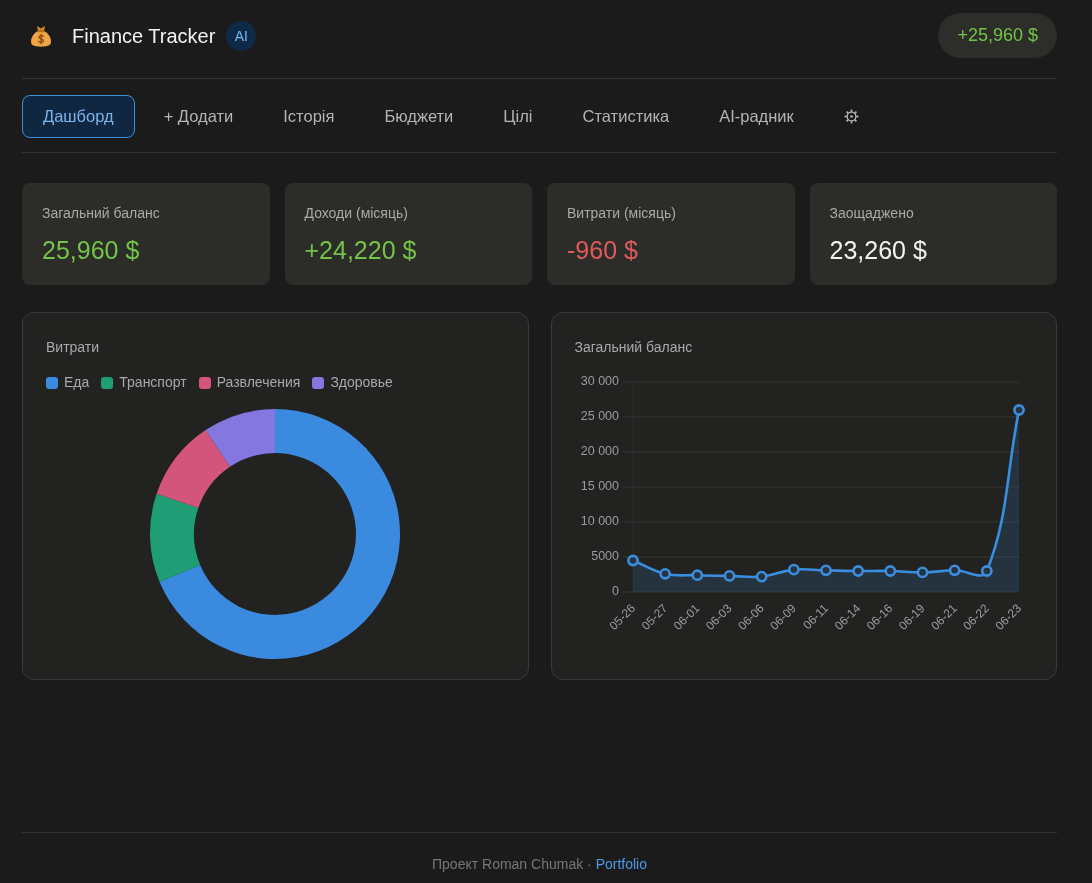 The width and height of the screenshot is (1092, 883). What do you see at coordinates (603, 250) in the screenshot?
I see `stat-value: -960 $` at bounding box center [603, 250].